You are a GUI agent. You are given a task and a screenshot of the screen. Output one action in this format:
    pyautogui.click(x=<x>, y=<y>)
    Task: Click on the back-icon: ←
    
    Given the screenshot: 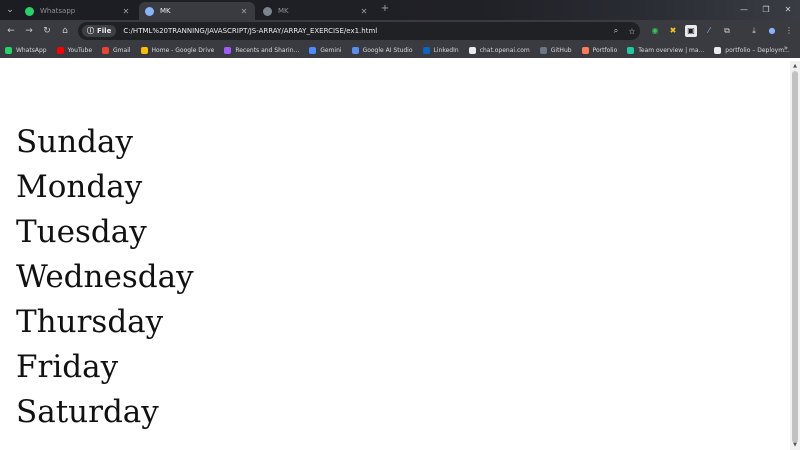 What is the action you would take?
    pyautogui.click(x=11, y=31)
    